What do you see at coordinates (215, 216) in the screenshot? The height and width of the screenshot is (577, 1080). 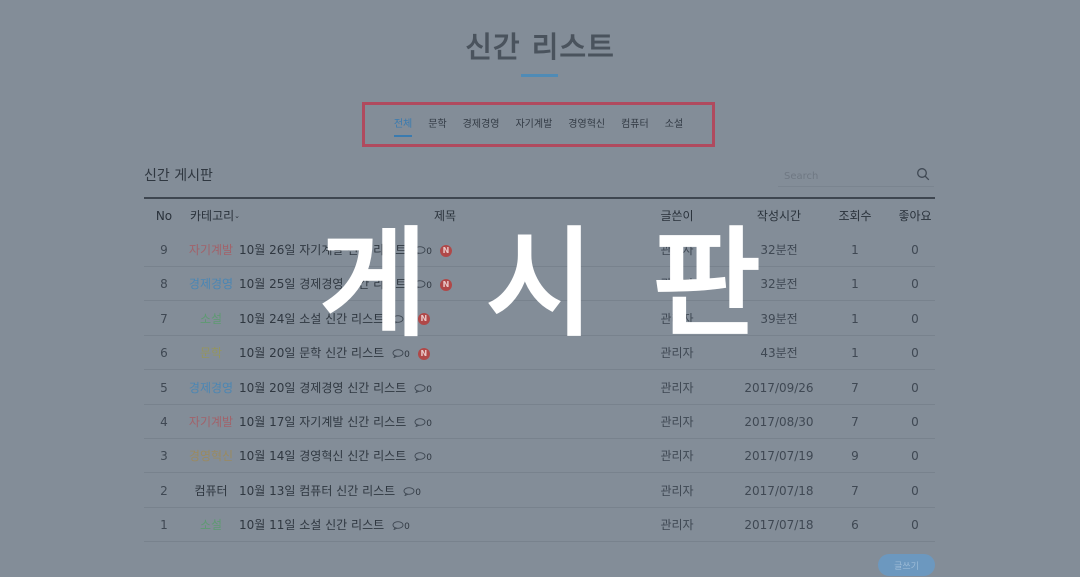 I see `header-category: 카테고리⌄` at bounding box center [215, 216].